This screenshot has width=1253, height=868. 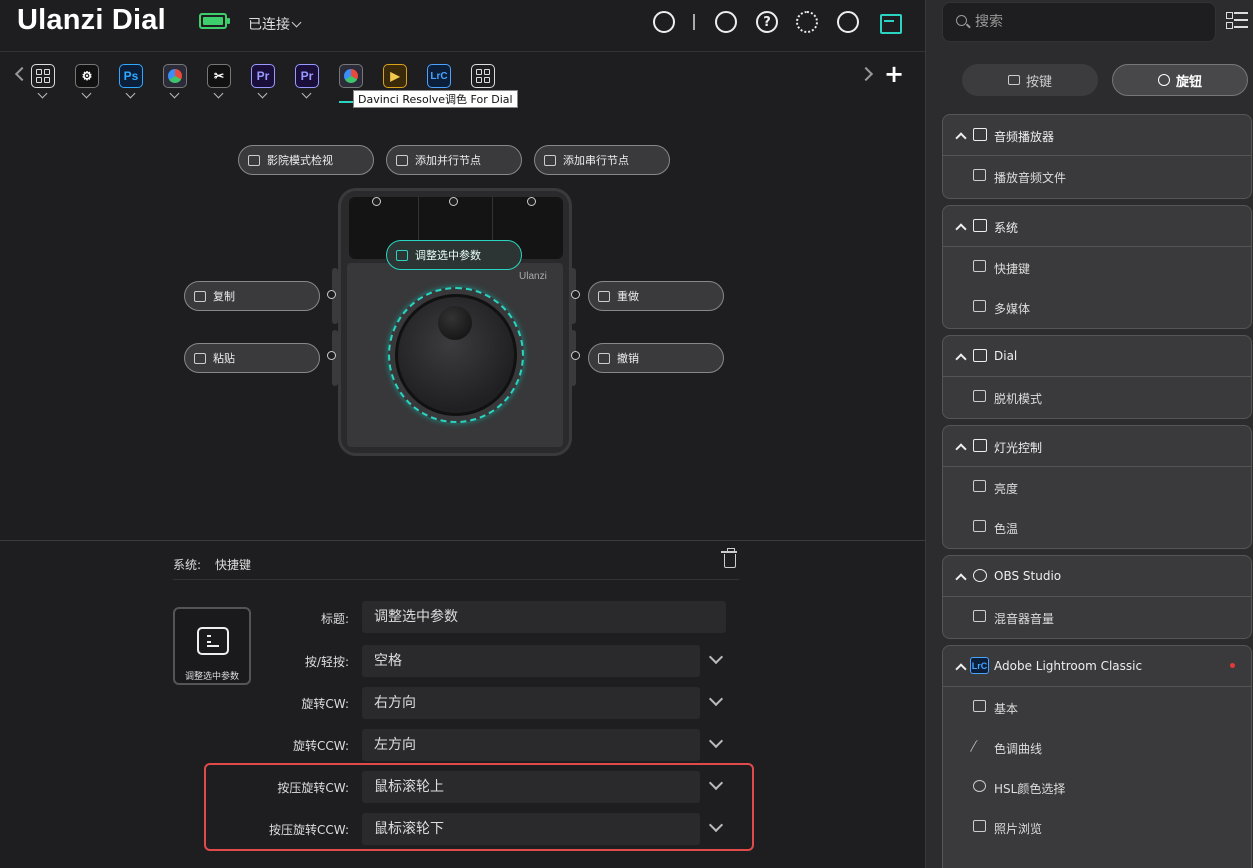 I want to click on top-button-3: 添加串行节点, so click(x=602, y=160).